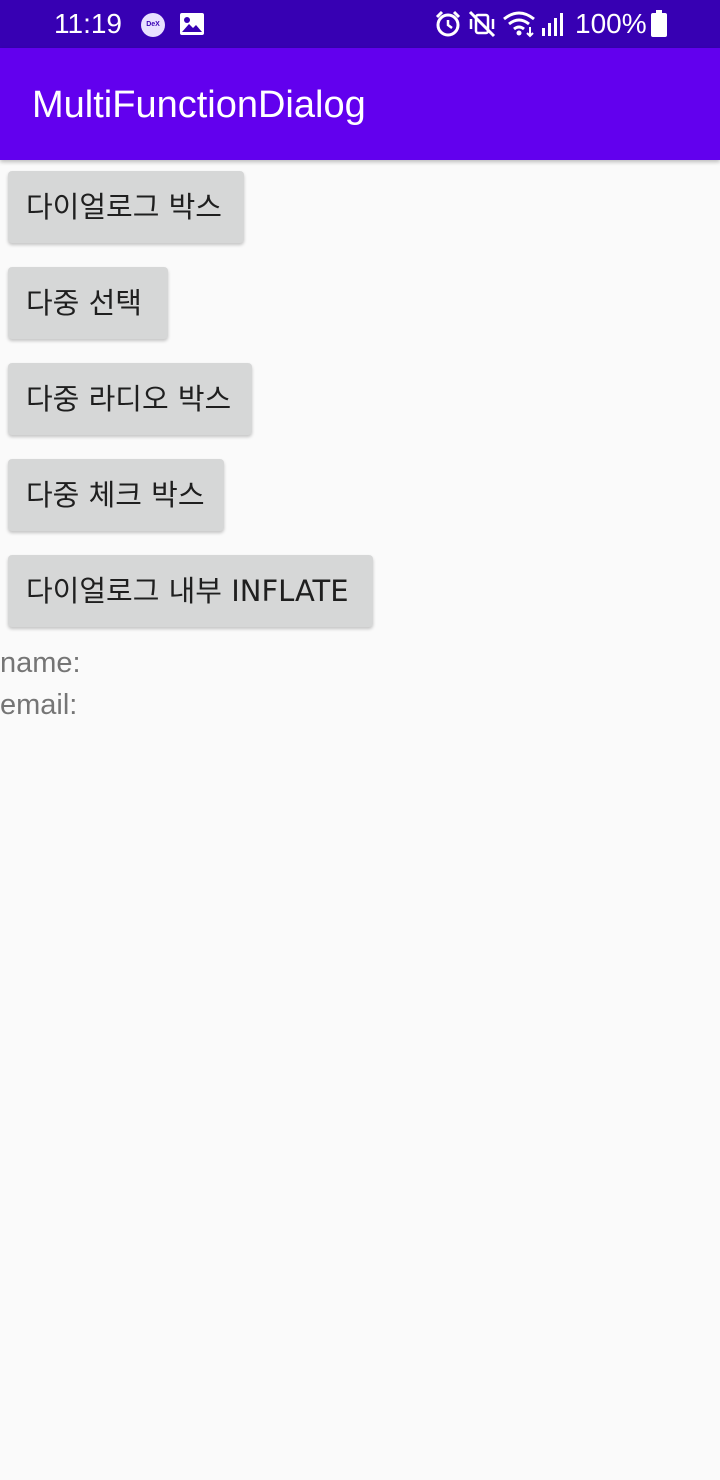  Describe the element at coordinates (659, 26) in the screenshot. I see `battery-icon` at that location.